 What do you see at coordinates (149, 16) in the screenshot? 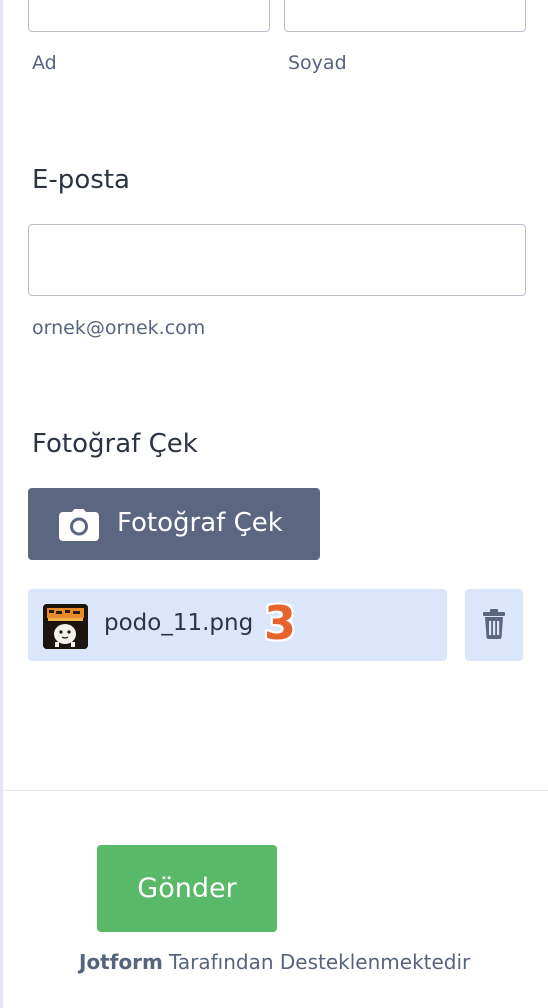
I see `first-name-input` at bounding box center [149, 16].